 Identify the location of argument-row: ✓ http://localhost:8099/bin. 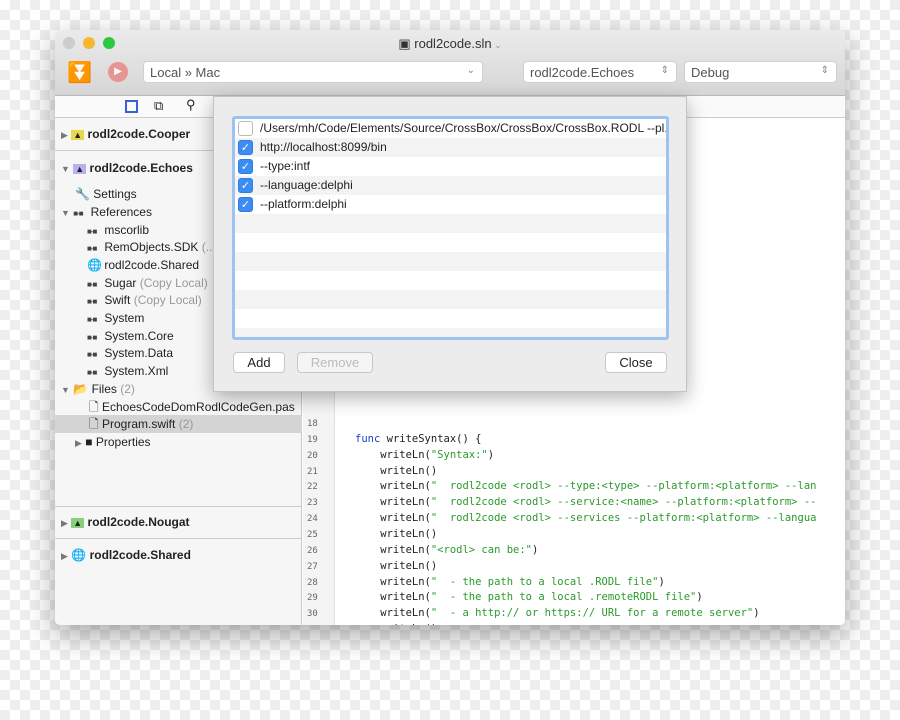
(450, 147).